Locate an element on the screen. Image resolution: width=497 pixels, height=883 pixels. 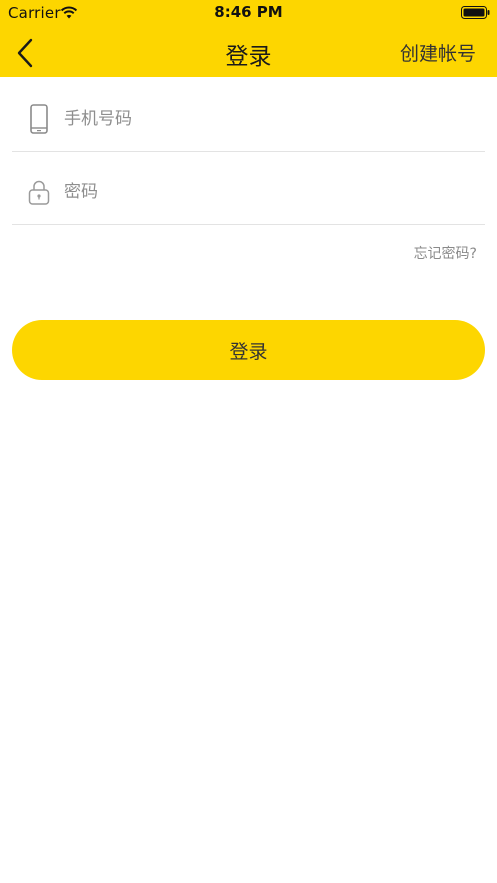
forgot-password-link: 忘记密码? is located at coordinates (445, 253).